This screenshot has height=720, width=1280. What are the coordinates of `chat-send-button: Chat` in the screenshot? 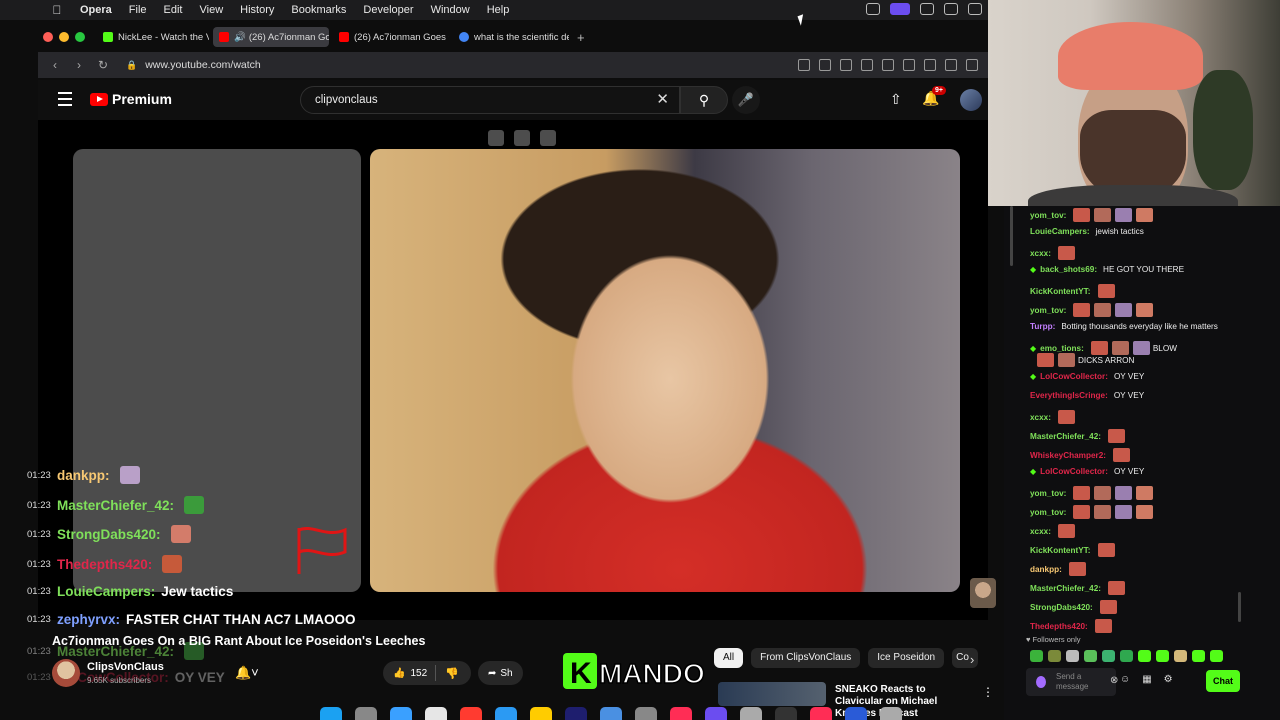 It's located at (1223, 681).